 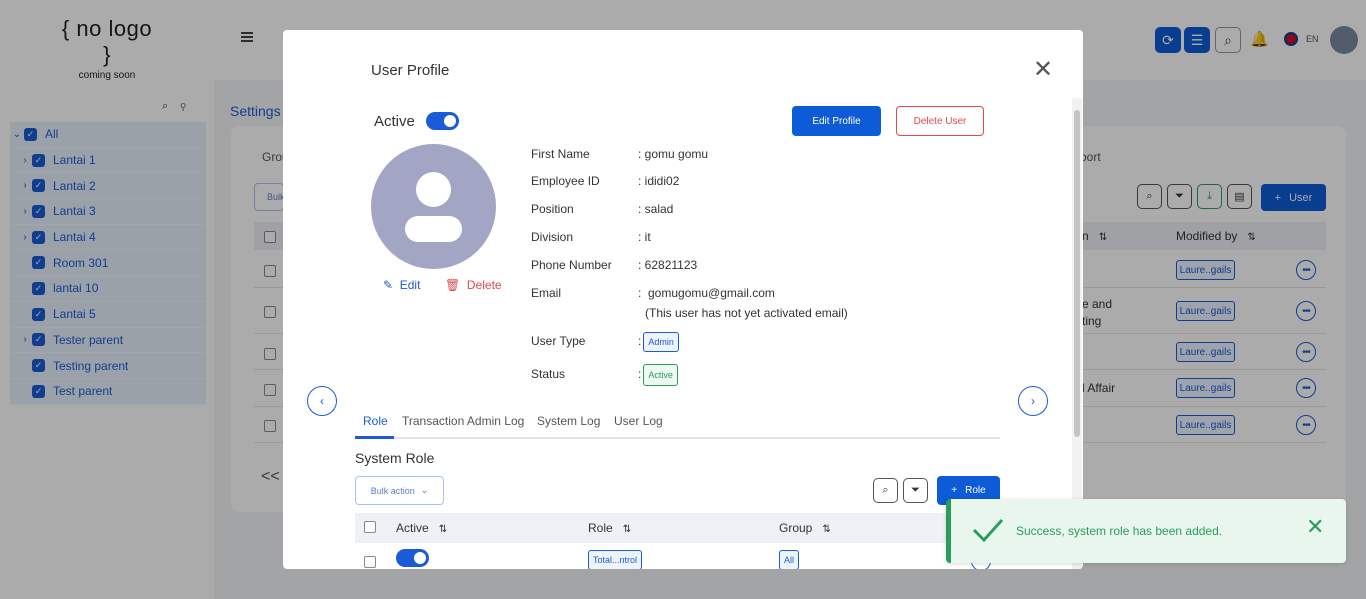 I want to click on field-value: : ididi02, so click(x=659, y=181).